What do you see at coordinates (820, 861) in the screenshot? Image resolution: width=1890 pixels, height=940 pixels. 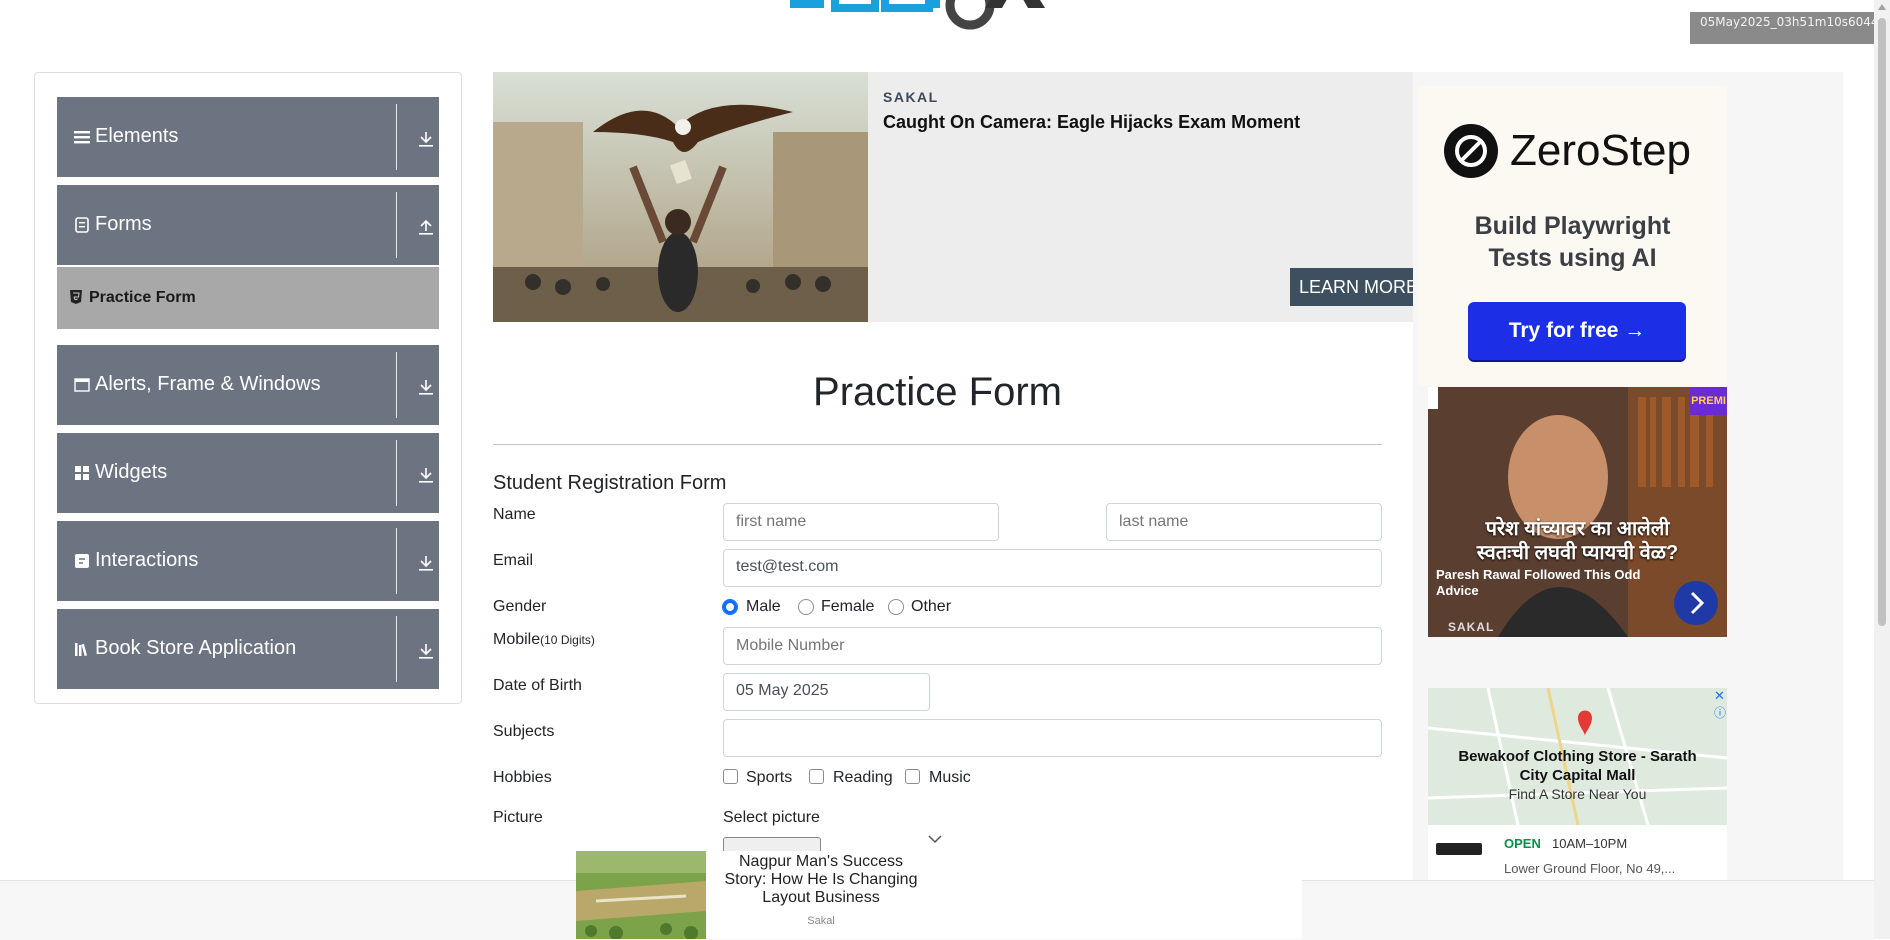 I see `bottom-ad-line: Nagpur Man's Success` at bounding box center [820, 861].